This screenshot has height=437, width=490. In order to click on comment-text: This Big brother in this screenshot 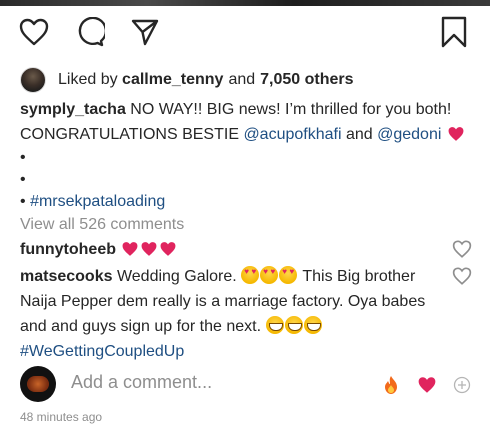, I will do `click(359, 276)`.